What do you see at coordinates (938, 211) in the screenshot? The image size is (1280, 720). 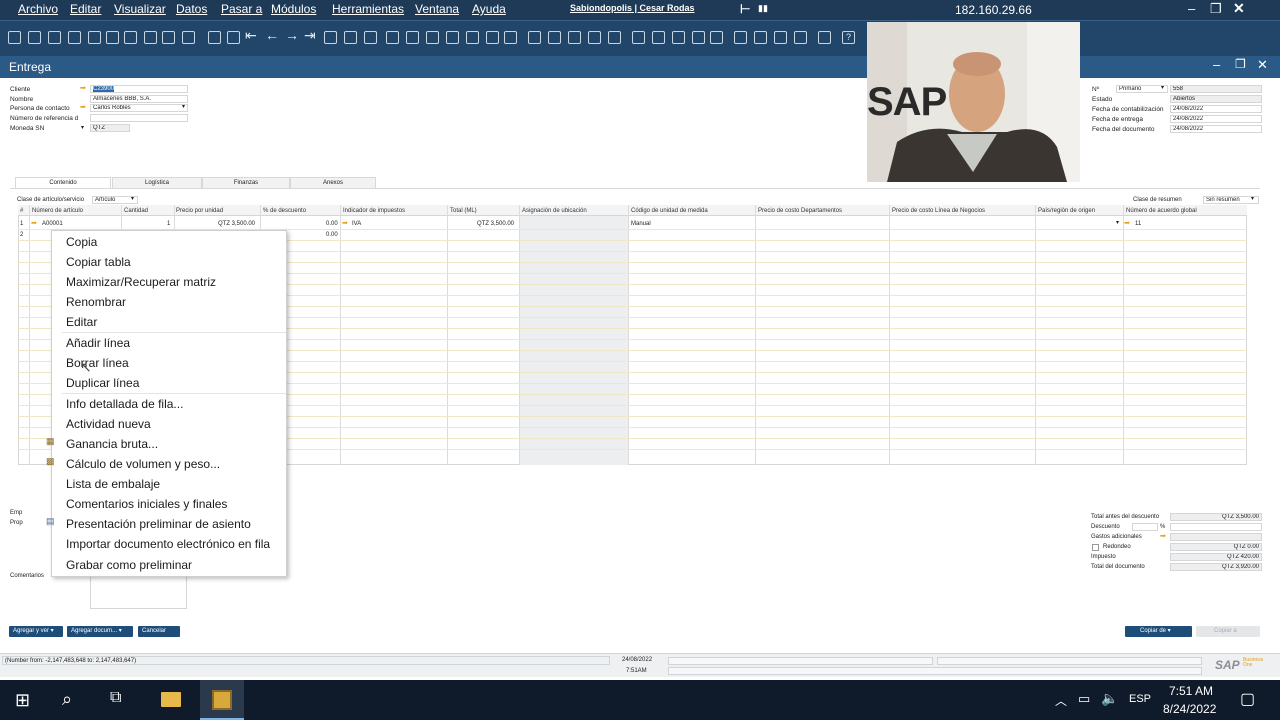 I see `col-header-cost-line: Precio de costo Línea de Negocios` at bounding box center [938, 211].